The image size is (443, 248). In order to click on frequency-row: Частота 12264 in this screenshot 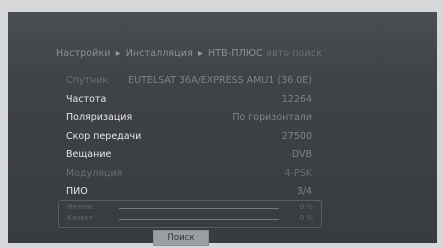, I will do `click(189, 101)`.